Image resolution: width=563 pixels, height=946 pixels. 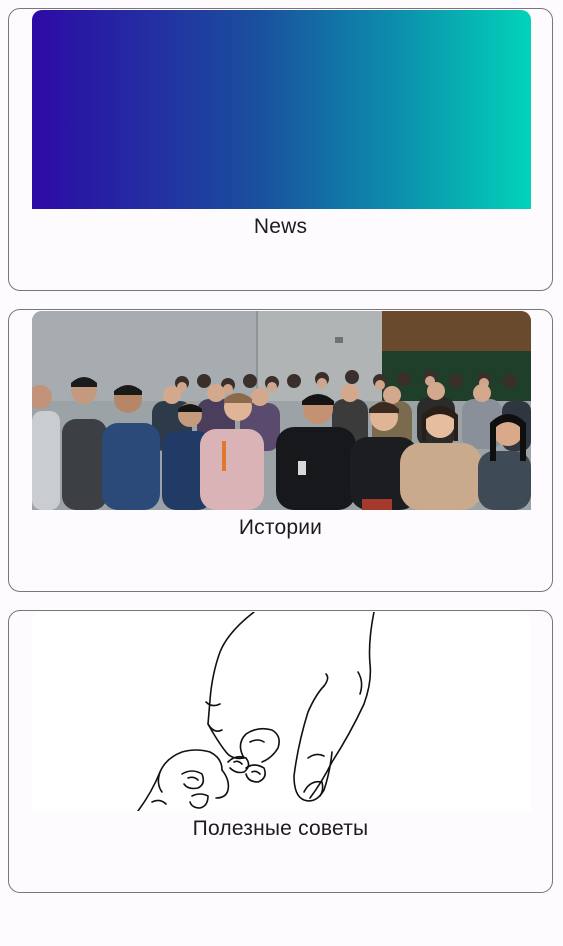 I want to click on category-title: News, so click(x=280, y=226).